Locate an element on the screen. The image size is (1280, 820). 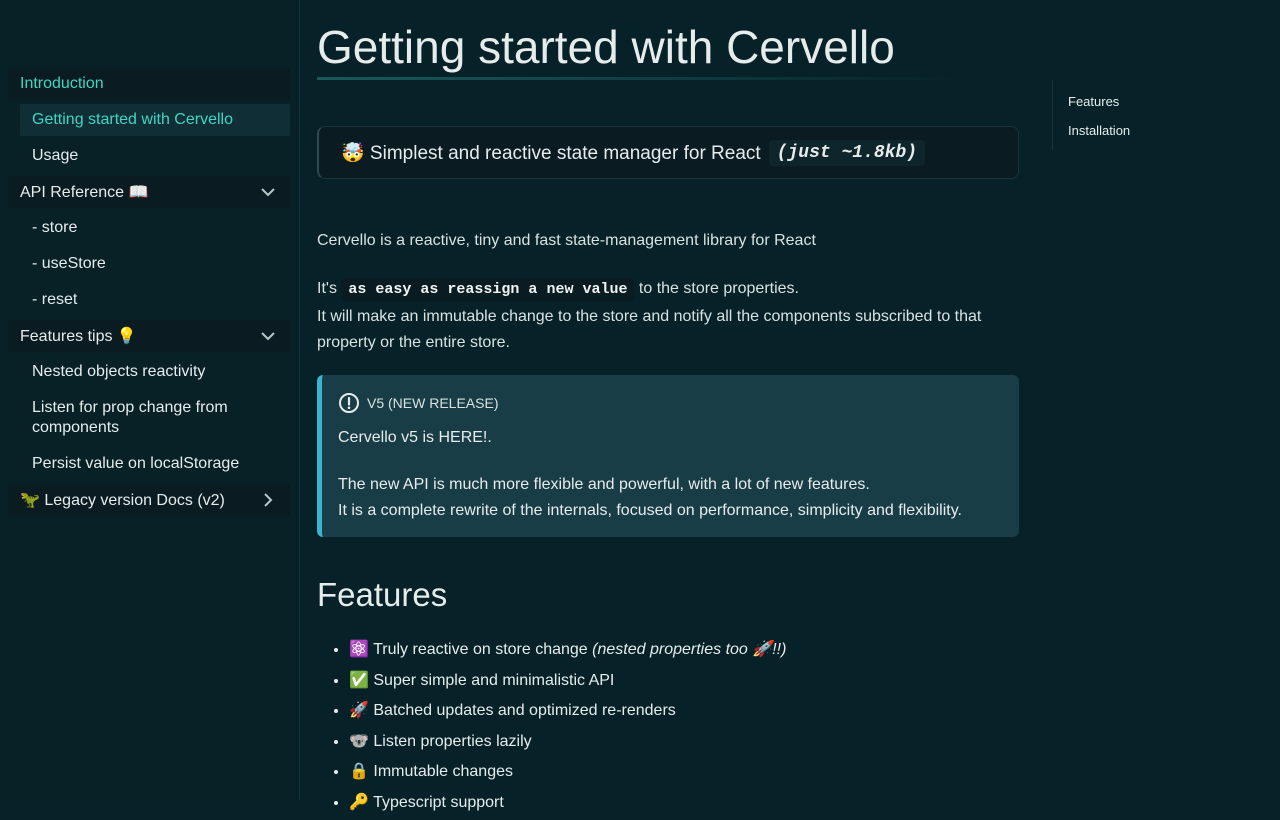
callout-header: V5 (NEW RELEASE) is located at coordinates (670, 403).